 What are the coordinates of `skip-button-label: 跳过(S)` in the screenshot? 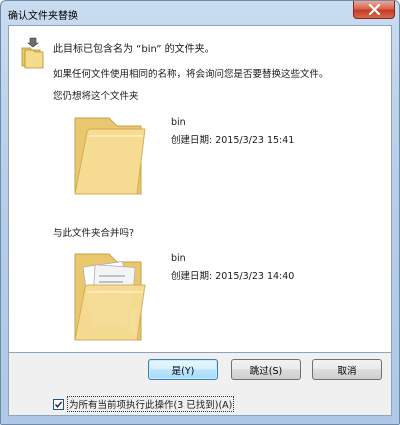 It's located at (266, 371).